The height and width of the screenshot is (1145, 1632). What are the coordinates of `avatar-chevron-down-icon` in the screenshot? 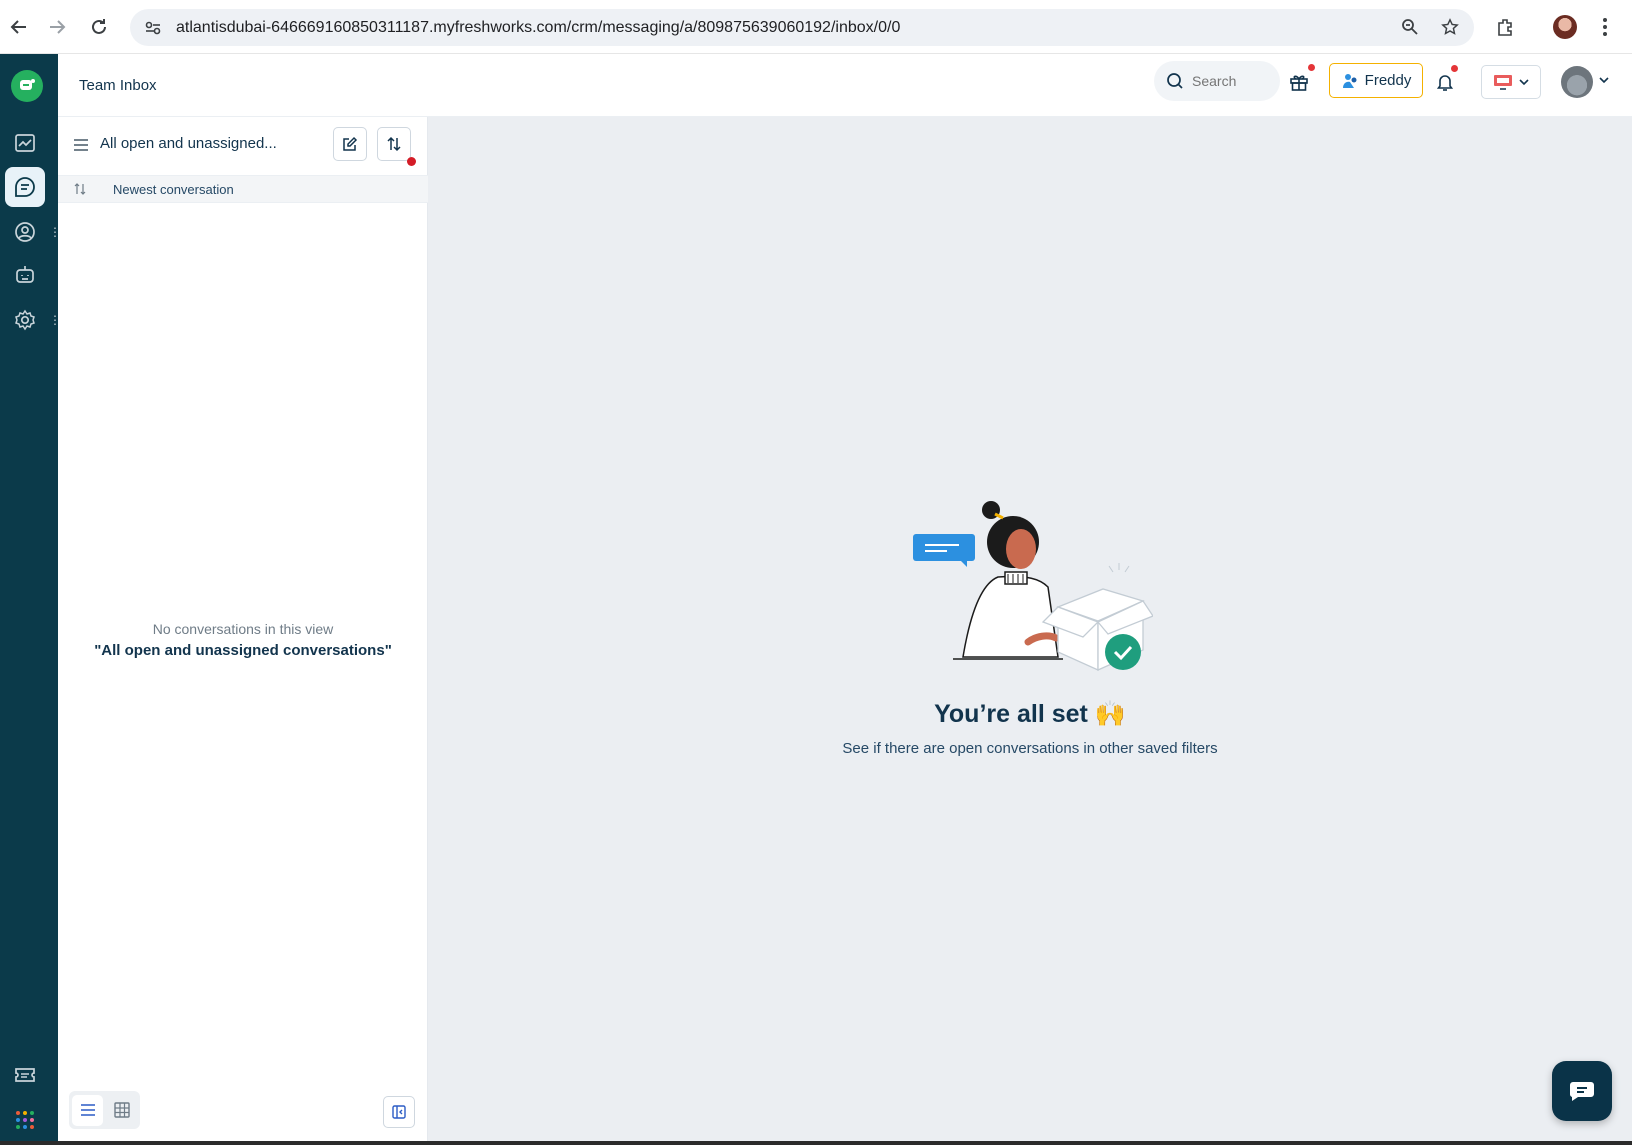 It's located at (1604, 80).